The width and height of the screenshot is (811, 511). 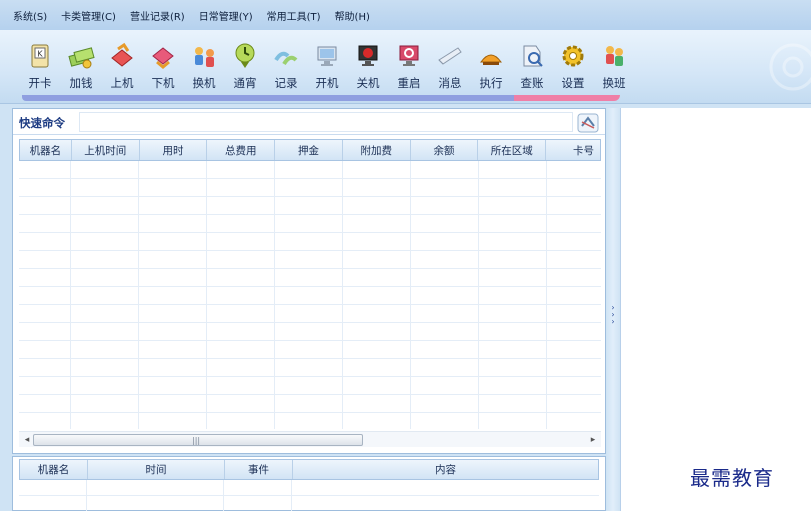 I want to click on add-money-icon, so click(x=81, y=58).